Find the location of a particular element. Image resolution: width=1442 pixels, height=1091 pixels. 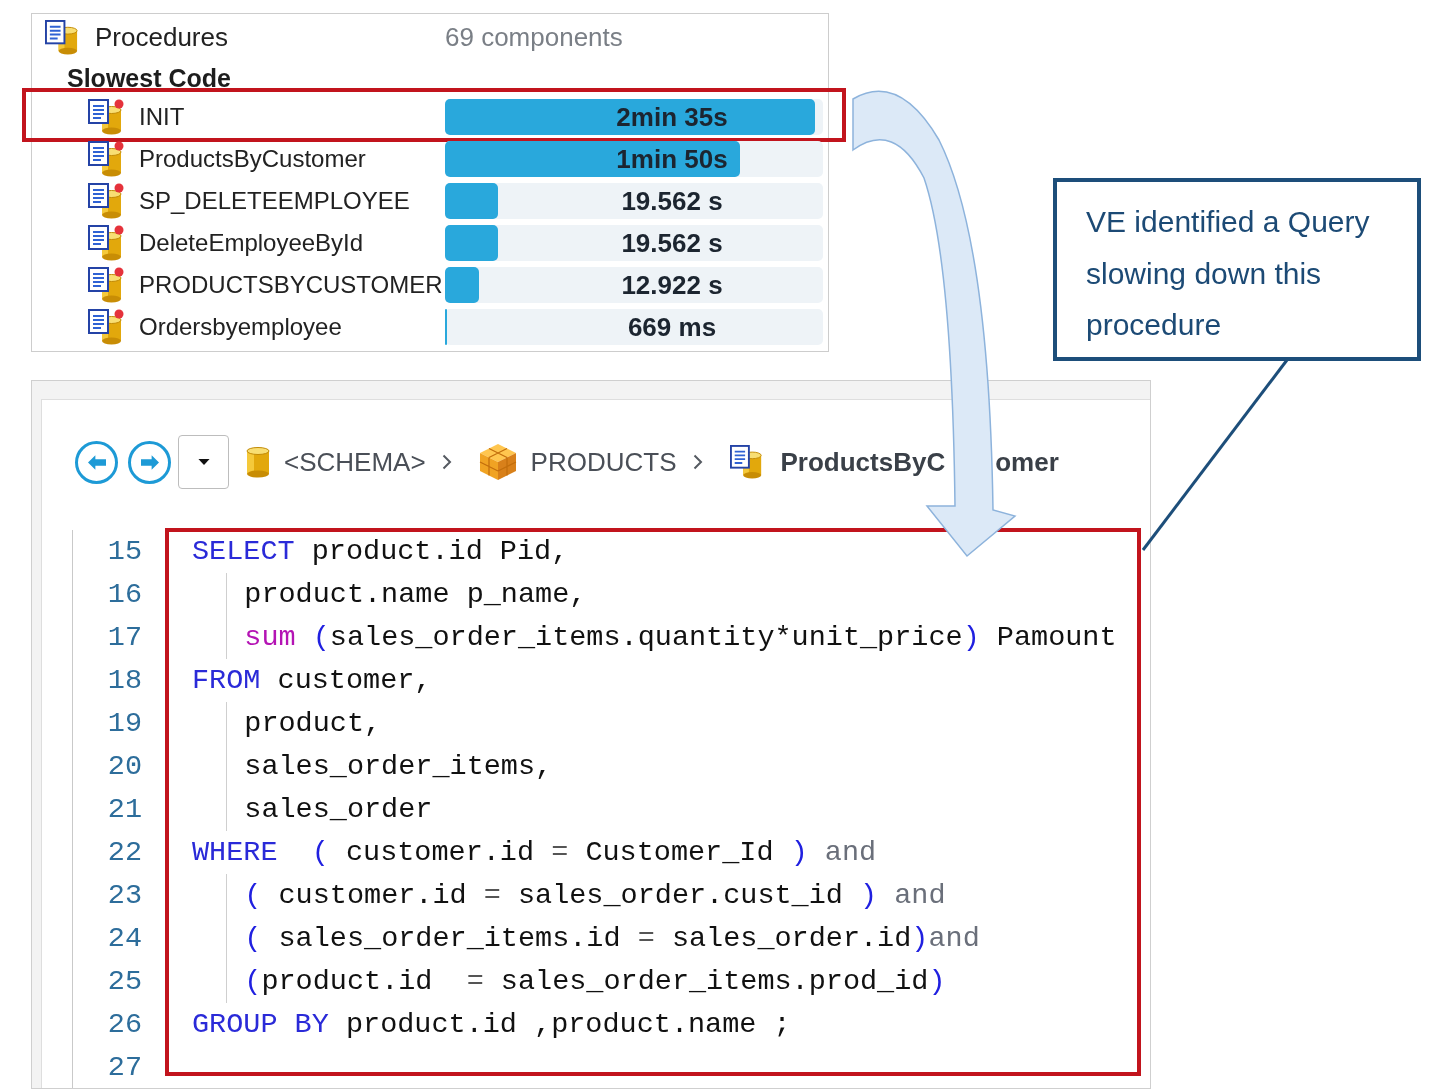

line-number: 20 is located at coordinates (124, 766).